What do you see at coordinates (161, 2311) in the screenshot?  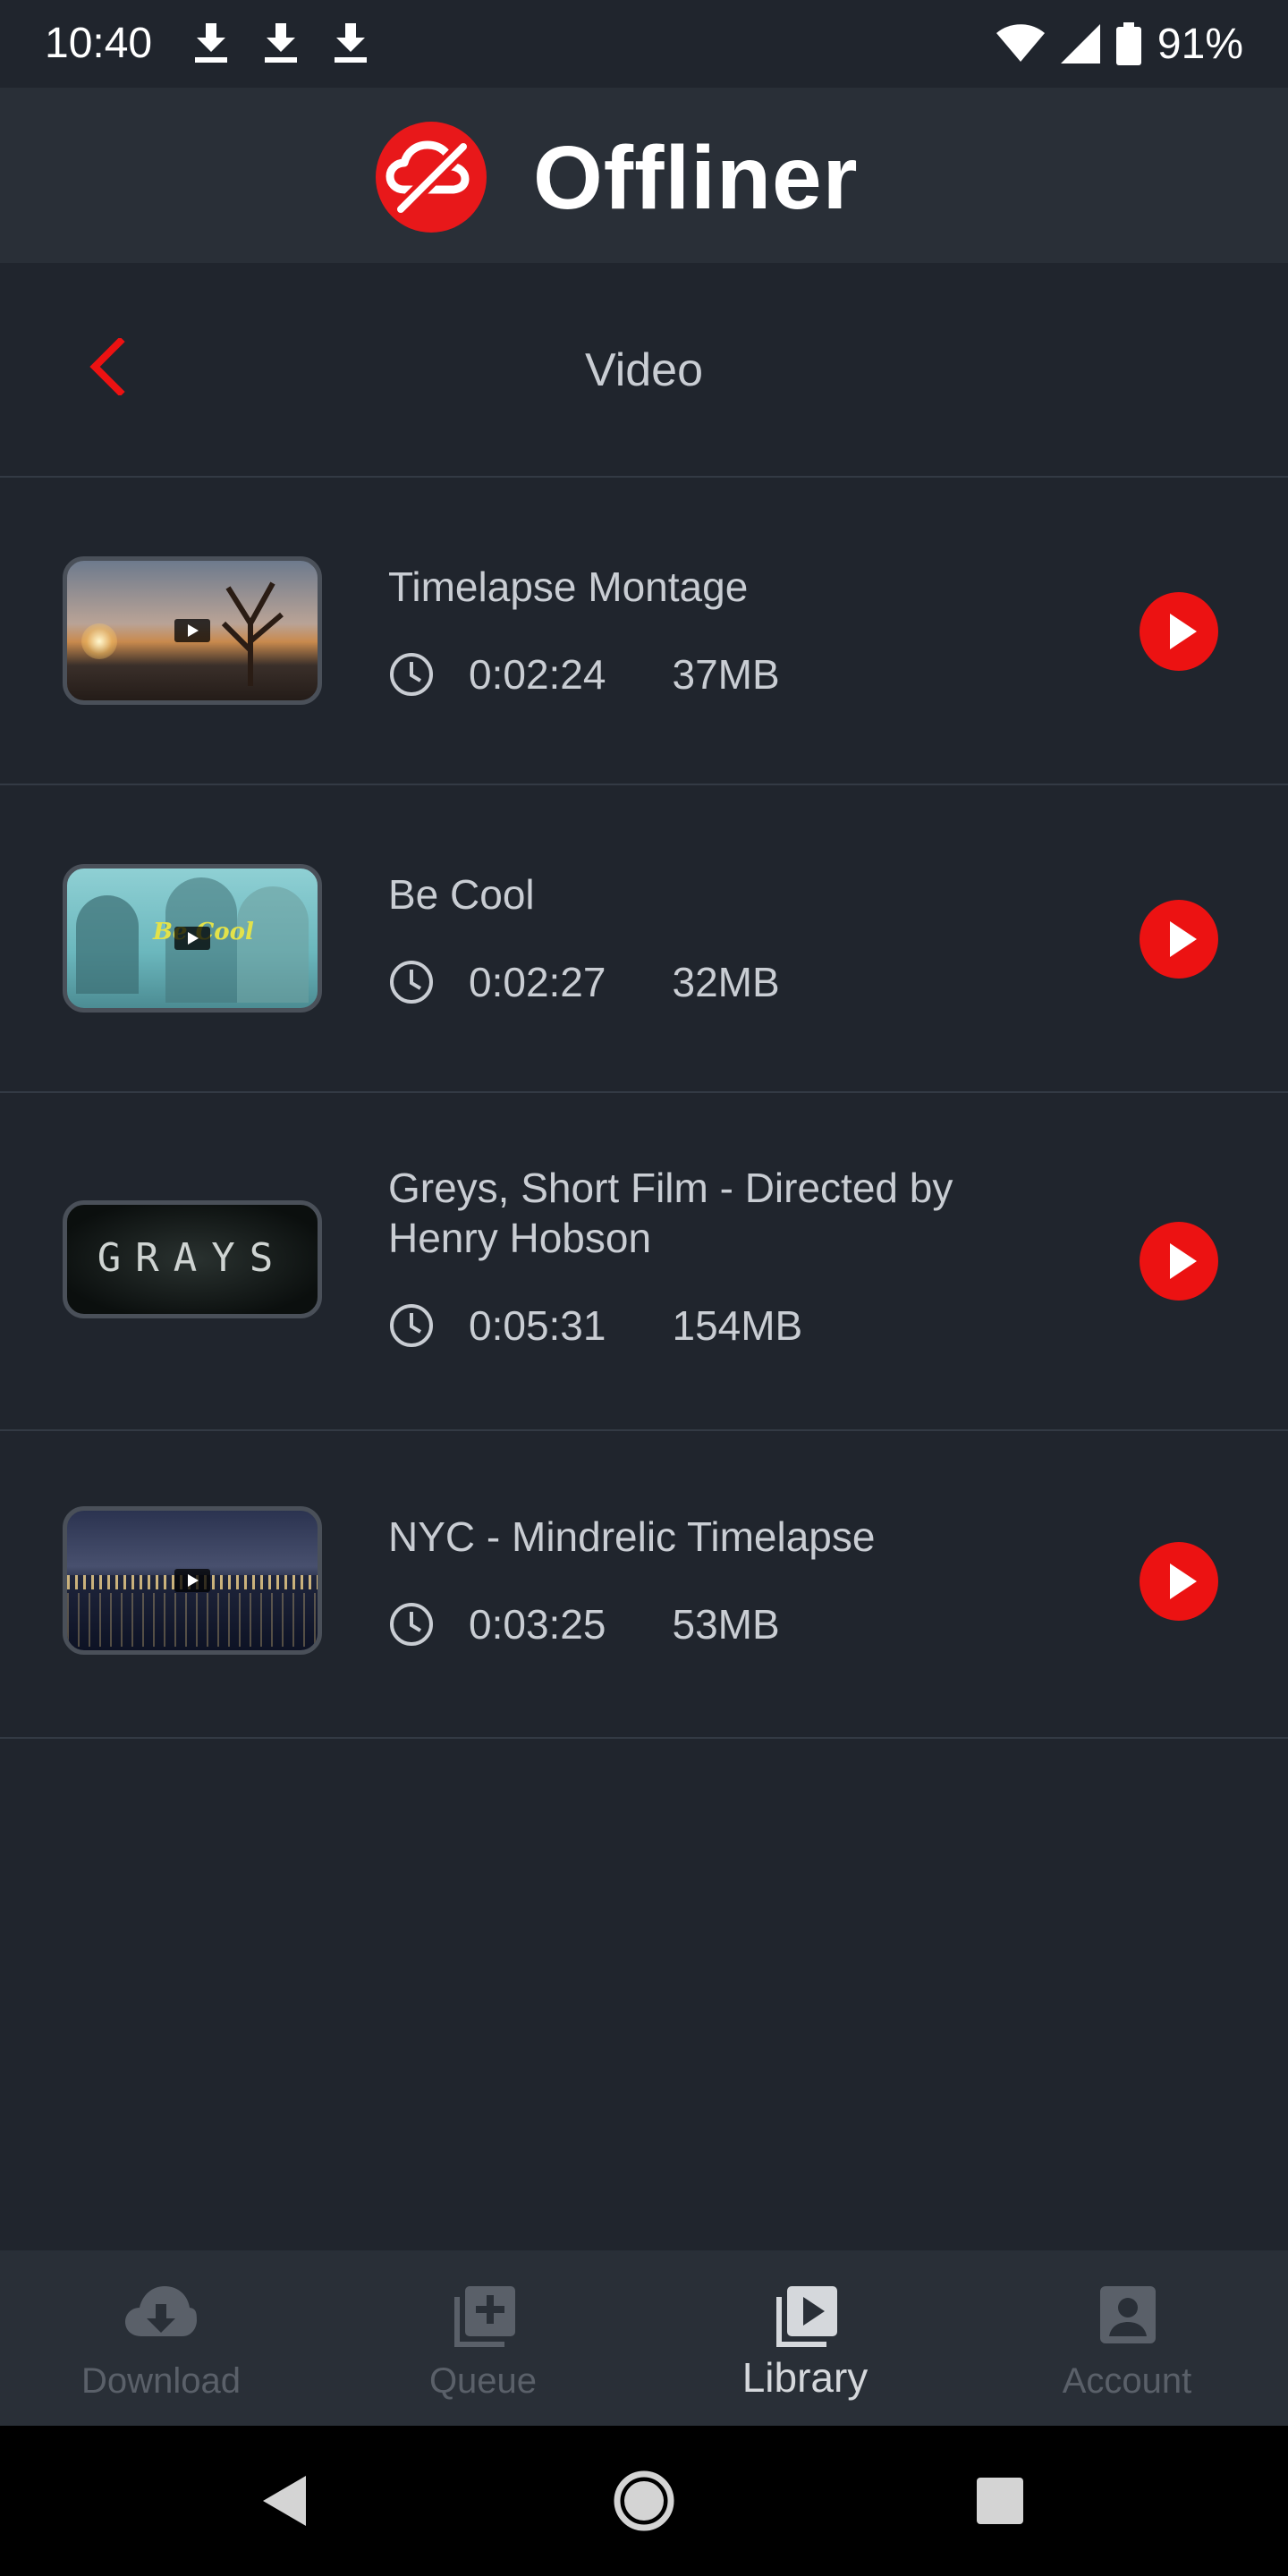 I see `cloud-download-icon` at bounding box center [161, 2311].